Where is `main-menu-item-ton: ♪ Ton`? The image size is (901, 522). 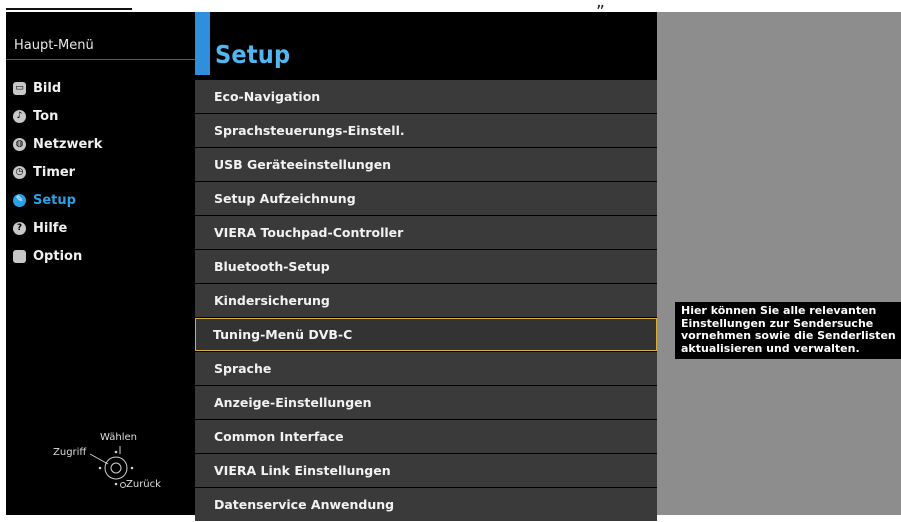 main-menu-item-ton: ♪ Ton is located at coordinates (57, 116).